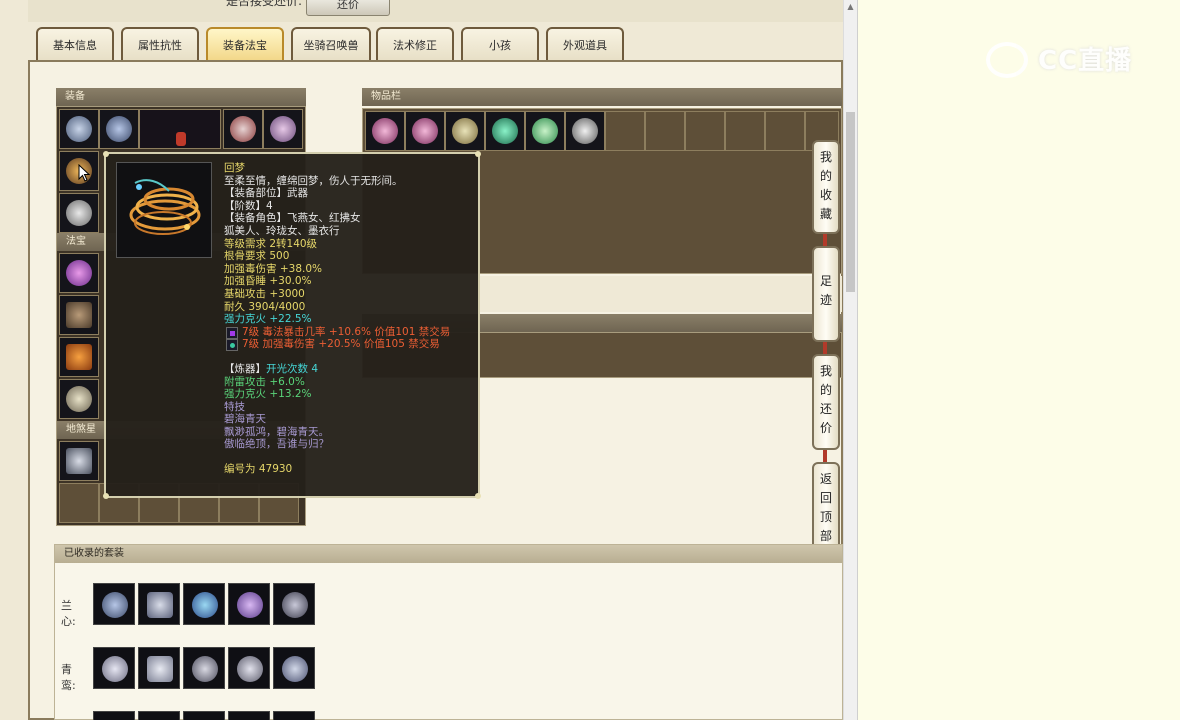 The height and width of the screenshot is (720, 1180). Describe the element at coordinates (448, 554) in the screenshot. I see `sets-header: 已收录的套装` at that location.